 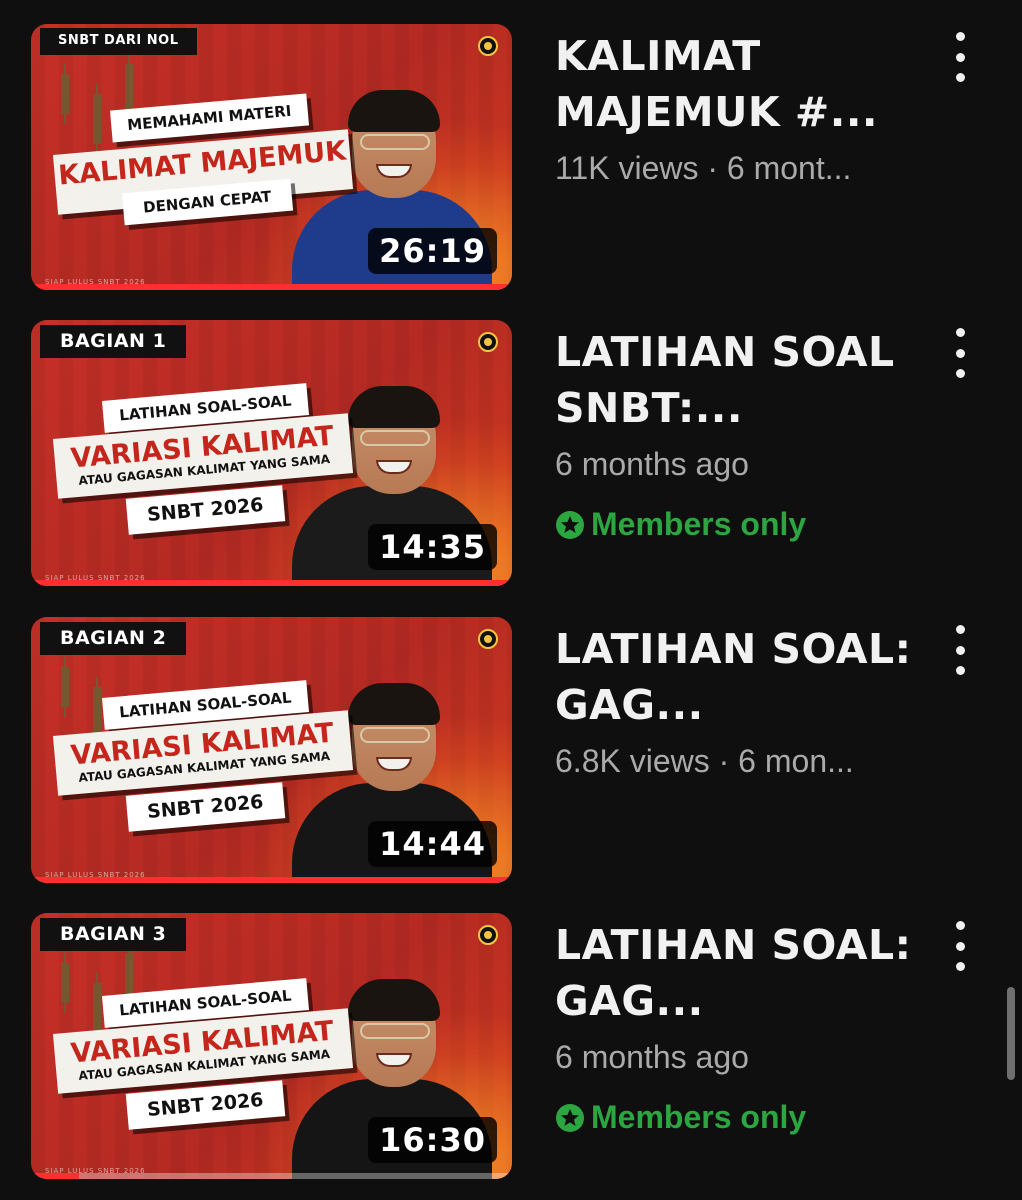 What do you see at coordinates (432, 844) in the screenshot?
I see `duration-badge: 14:44` at bounding box center [432, 844].